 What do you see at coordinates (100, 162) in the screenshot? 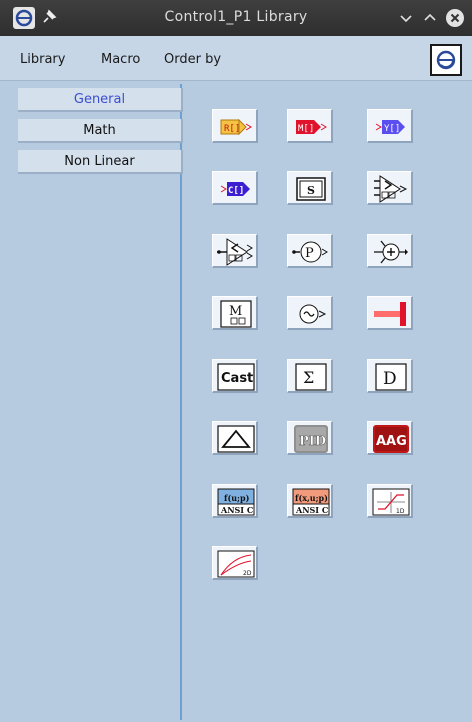
I see `category-non-linear: Non Linear` at bounding box center [100, 162].